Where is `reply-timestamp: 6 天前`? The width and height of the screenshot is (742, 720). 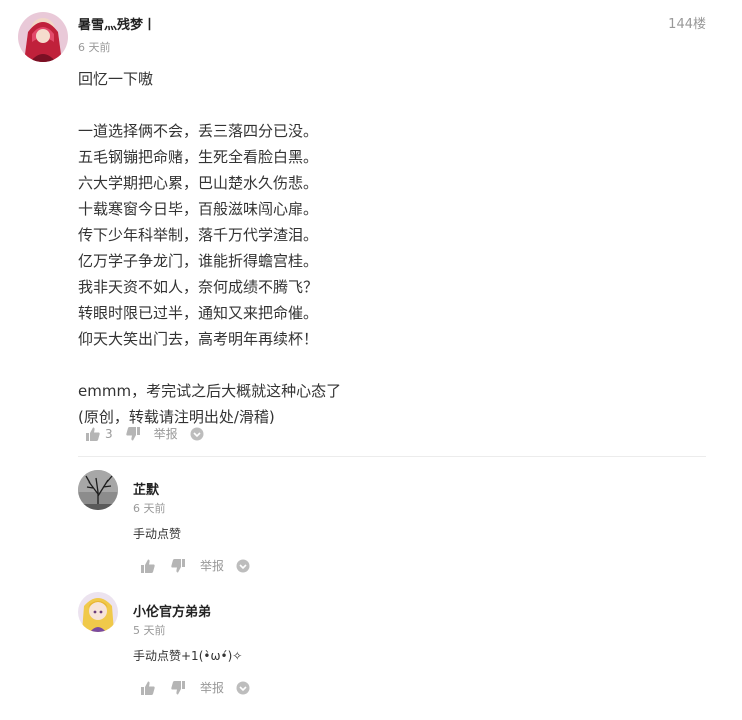 reply-timestamp: 6 天前 is located at coordinates (149, 508).